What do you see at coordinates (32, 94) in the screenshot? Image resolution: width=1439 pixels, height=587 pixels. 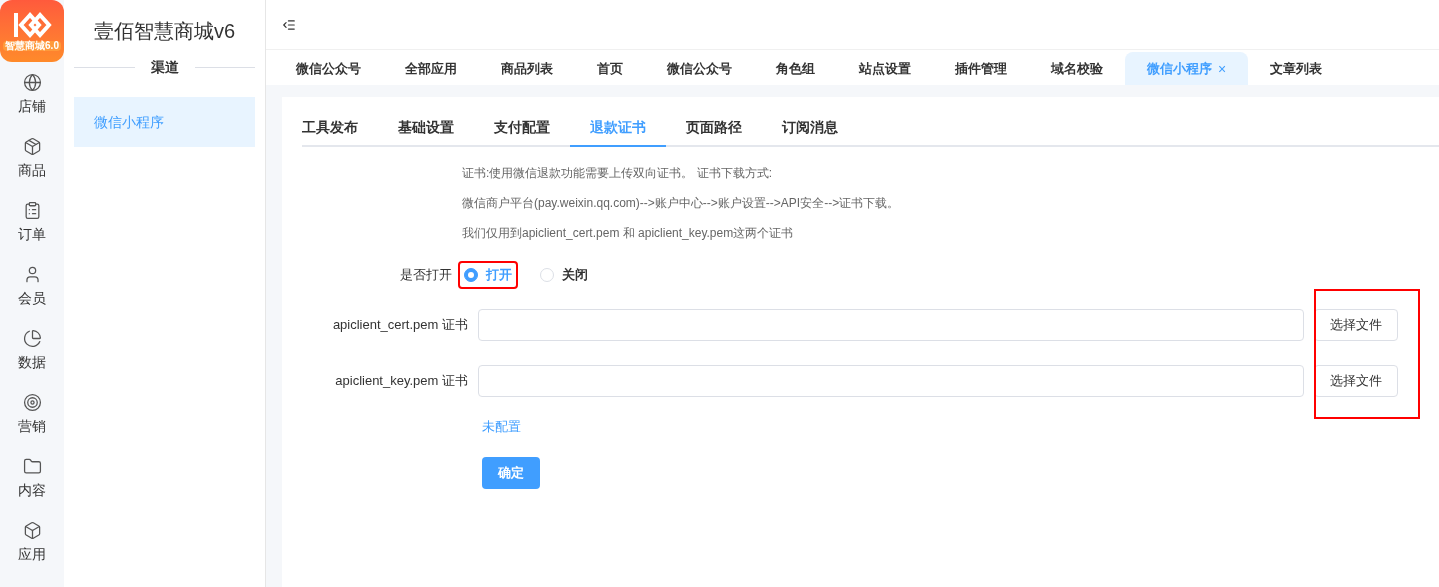 I see `nav-item: 店铺` at bounding box center [32, 94].